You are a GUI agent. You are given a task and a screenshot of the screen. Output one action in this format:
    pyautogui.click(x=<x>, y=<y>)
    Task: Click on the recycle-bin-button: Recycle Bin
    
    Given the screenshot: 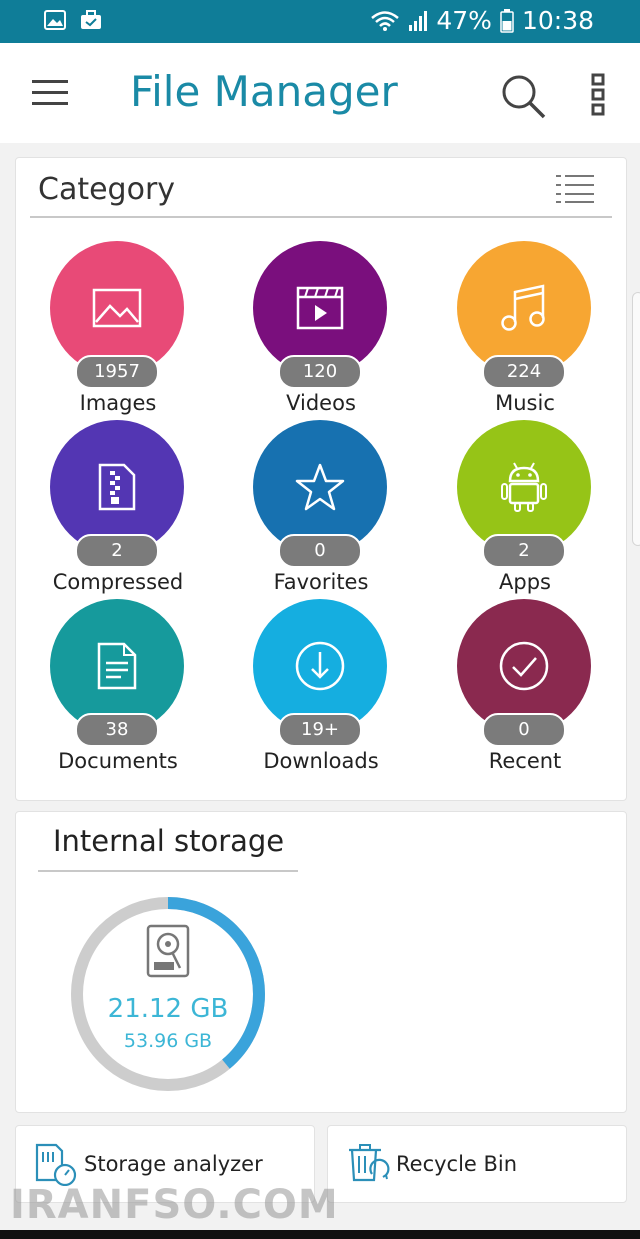 What is the action you would take?
    pyautogui.click(x=477, y=1164)
    